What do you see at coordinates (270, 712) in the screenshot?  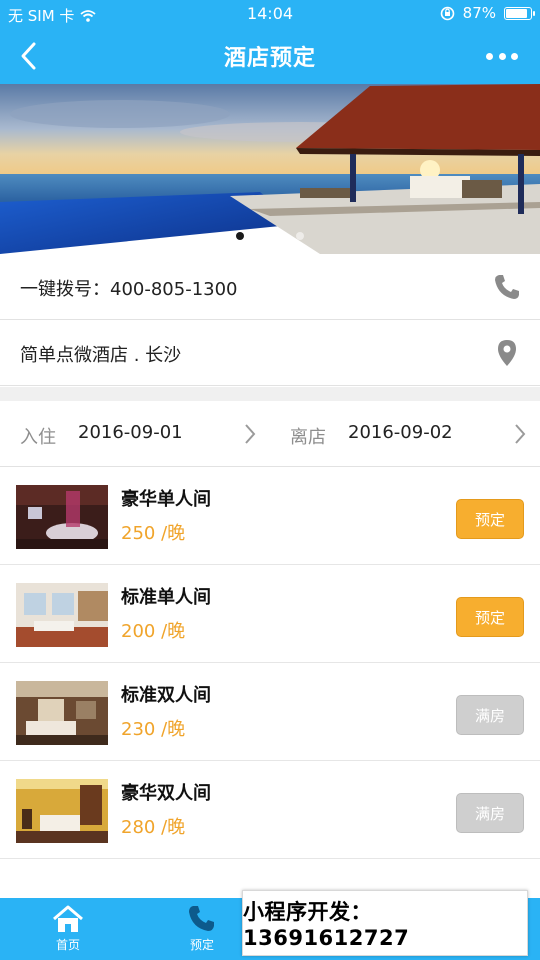 I see `room-item: 标准双人间 230 /晚 满房` at bounding box center [270, 712].